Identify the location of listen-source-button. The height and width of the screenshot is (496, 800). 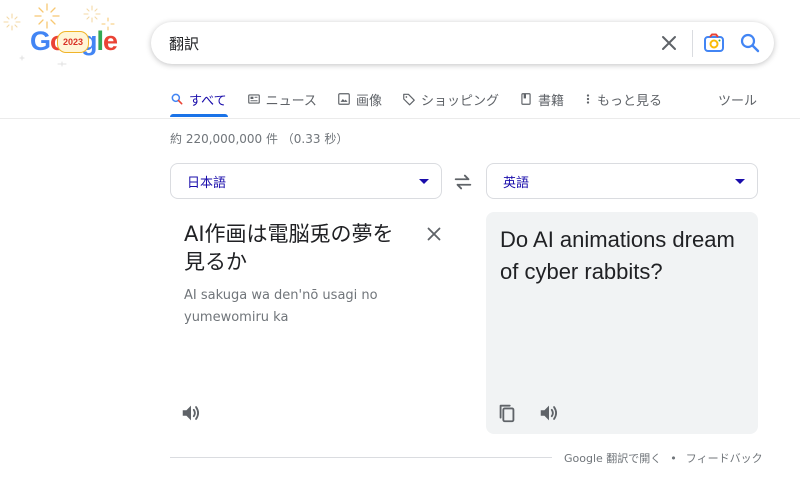
(191, 413).